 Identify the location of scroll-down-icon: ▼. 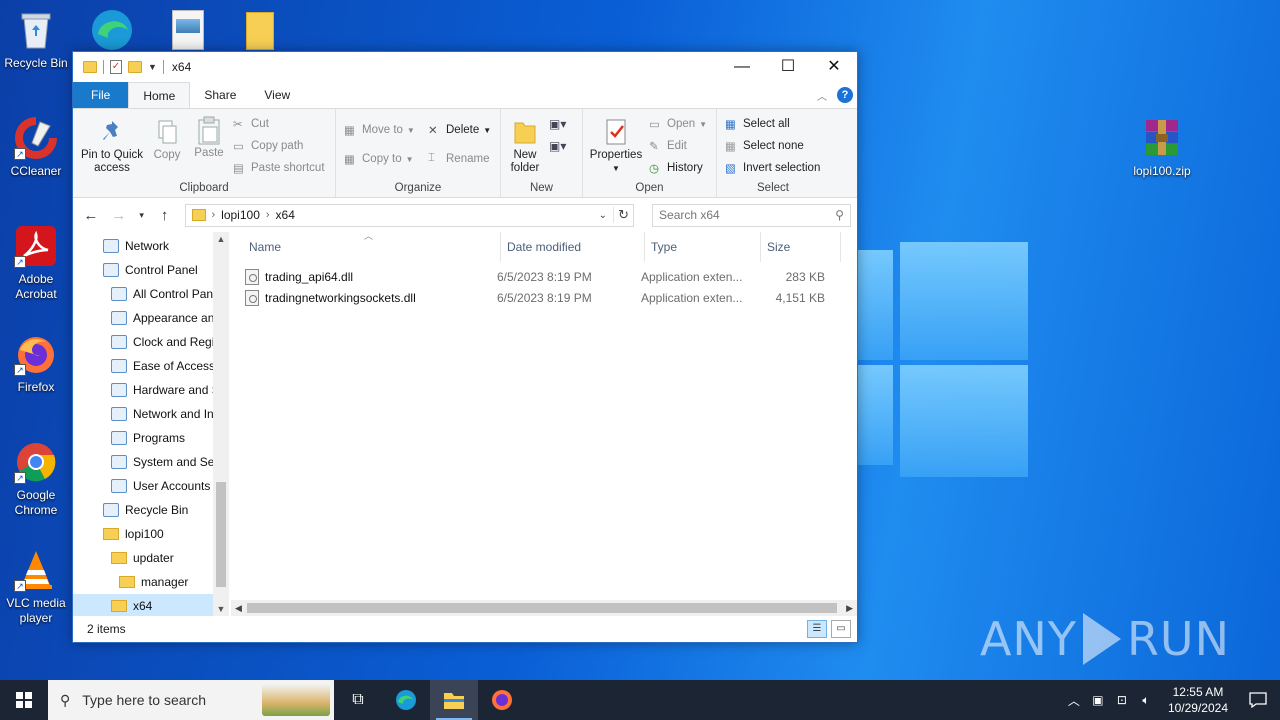
(221, 609).